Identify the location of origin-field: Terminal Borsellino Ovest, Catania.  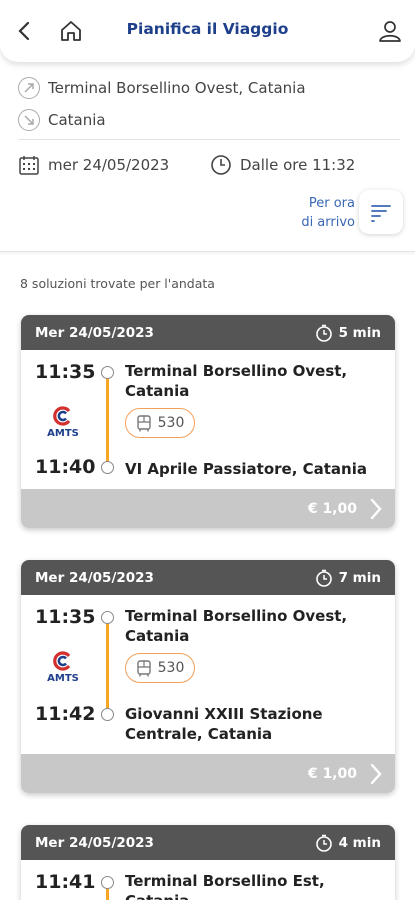
(162, 88).